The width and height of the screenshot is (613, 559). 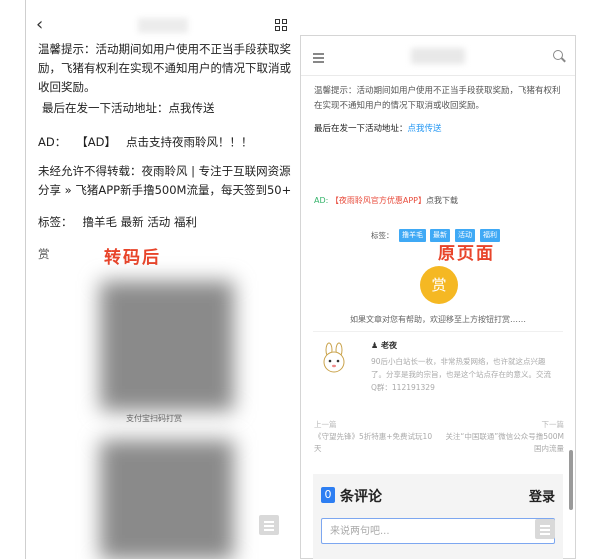 What do you see at coordinates (388, 345) in the screenshot?
I see `author-name-text: 老夜` at bounding box center [388, 345].